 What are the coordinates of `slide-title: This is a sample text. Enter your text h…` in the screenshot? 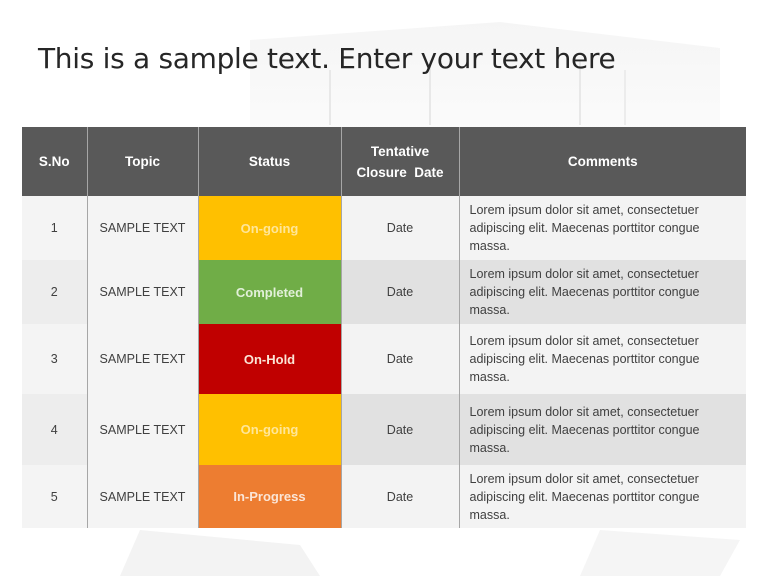 It's located at (327, 58).